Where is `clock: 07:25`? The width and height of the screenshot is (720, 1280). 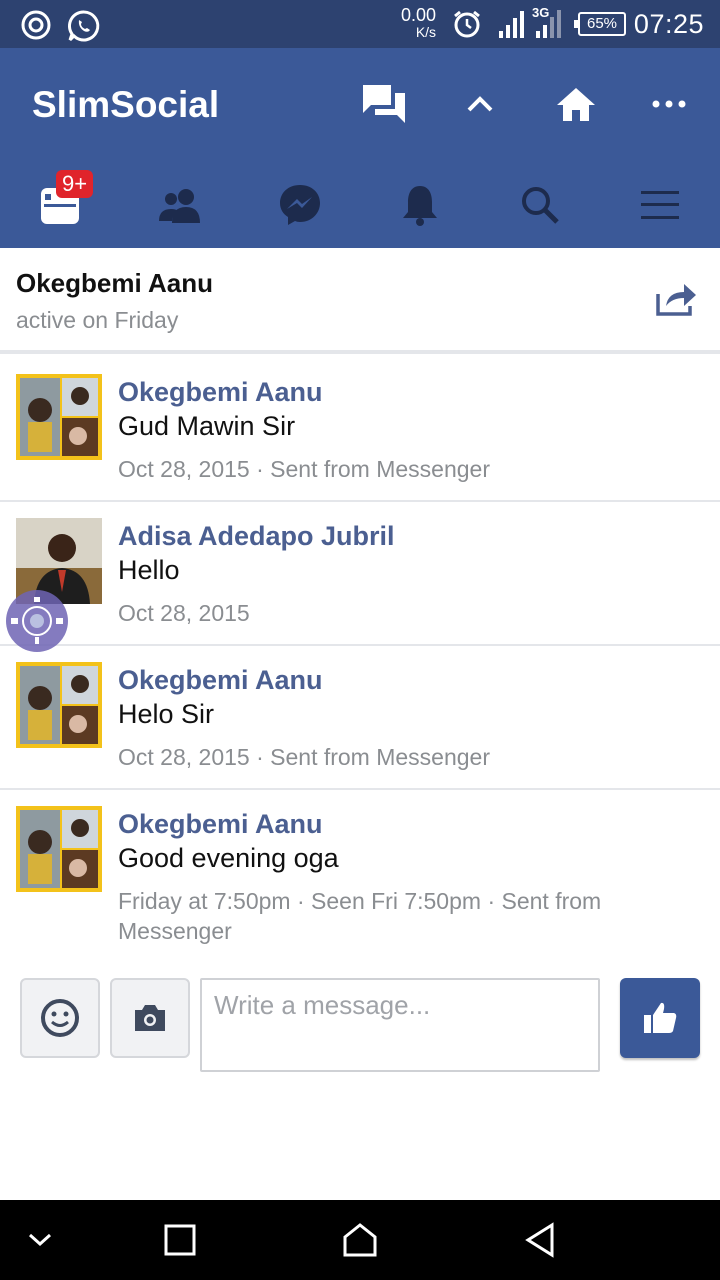 clock: 07:25 is located at coordinates (668, 24).